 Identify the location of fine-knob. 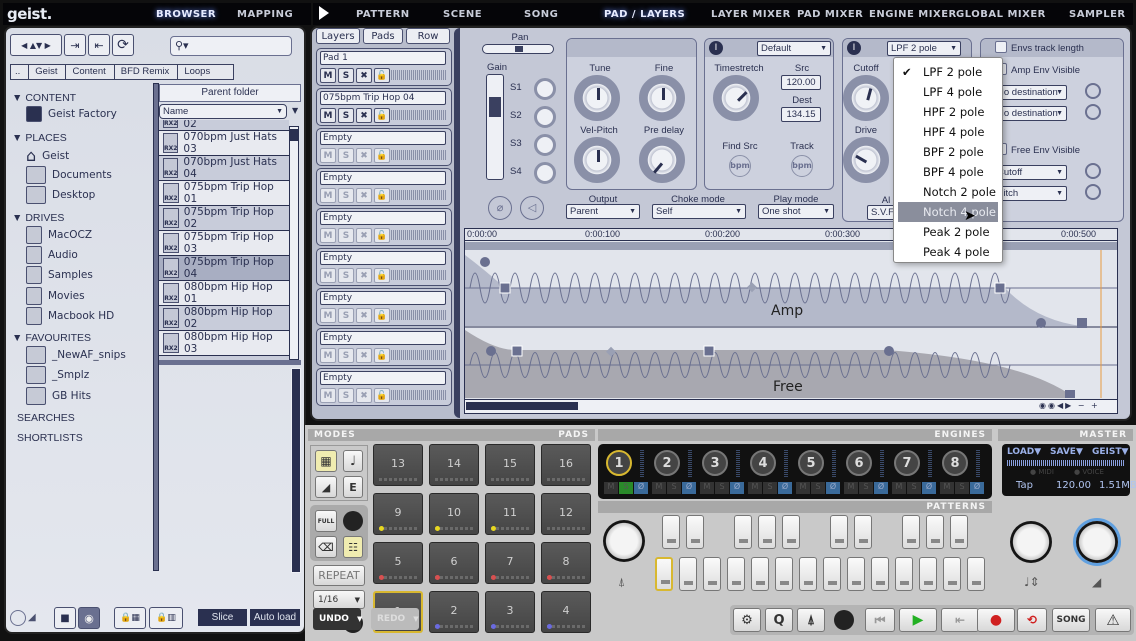
(662, 98).